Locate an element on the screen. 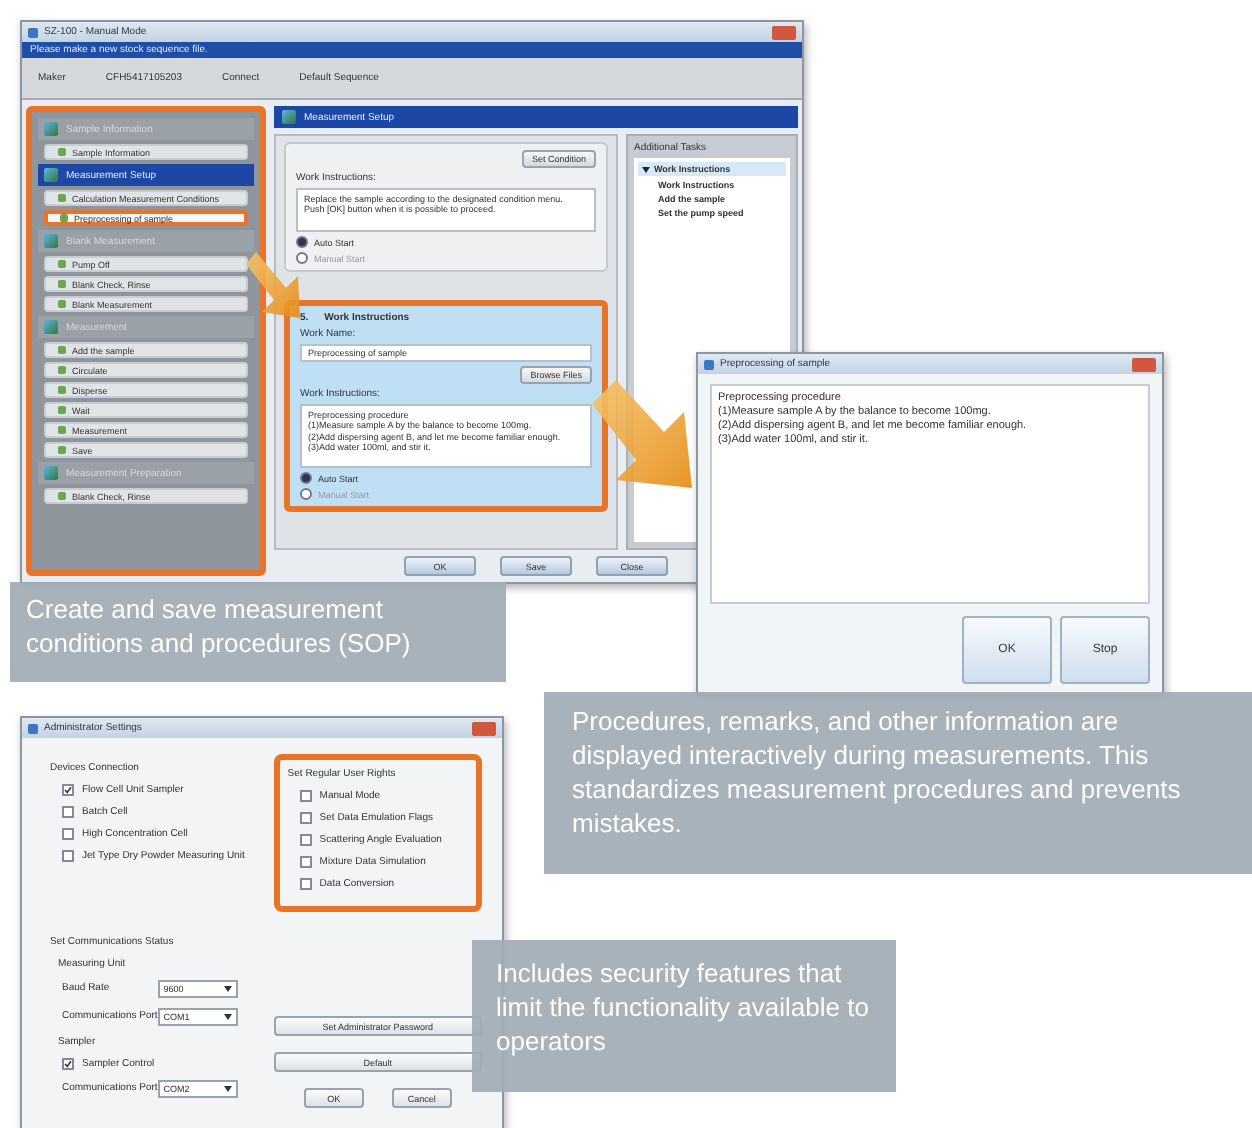  expand-caret-icon is located at coordinates (646, 169).